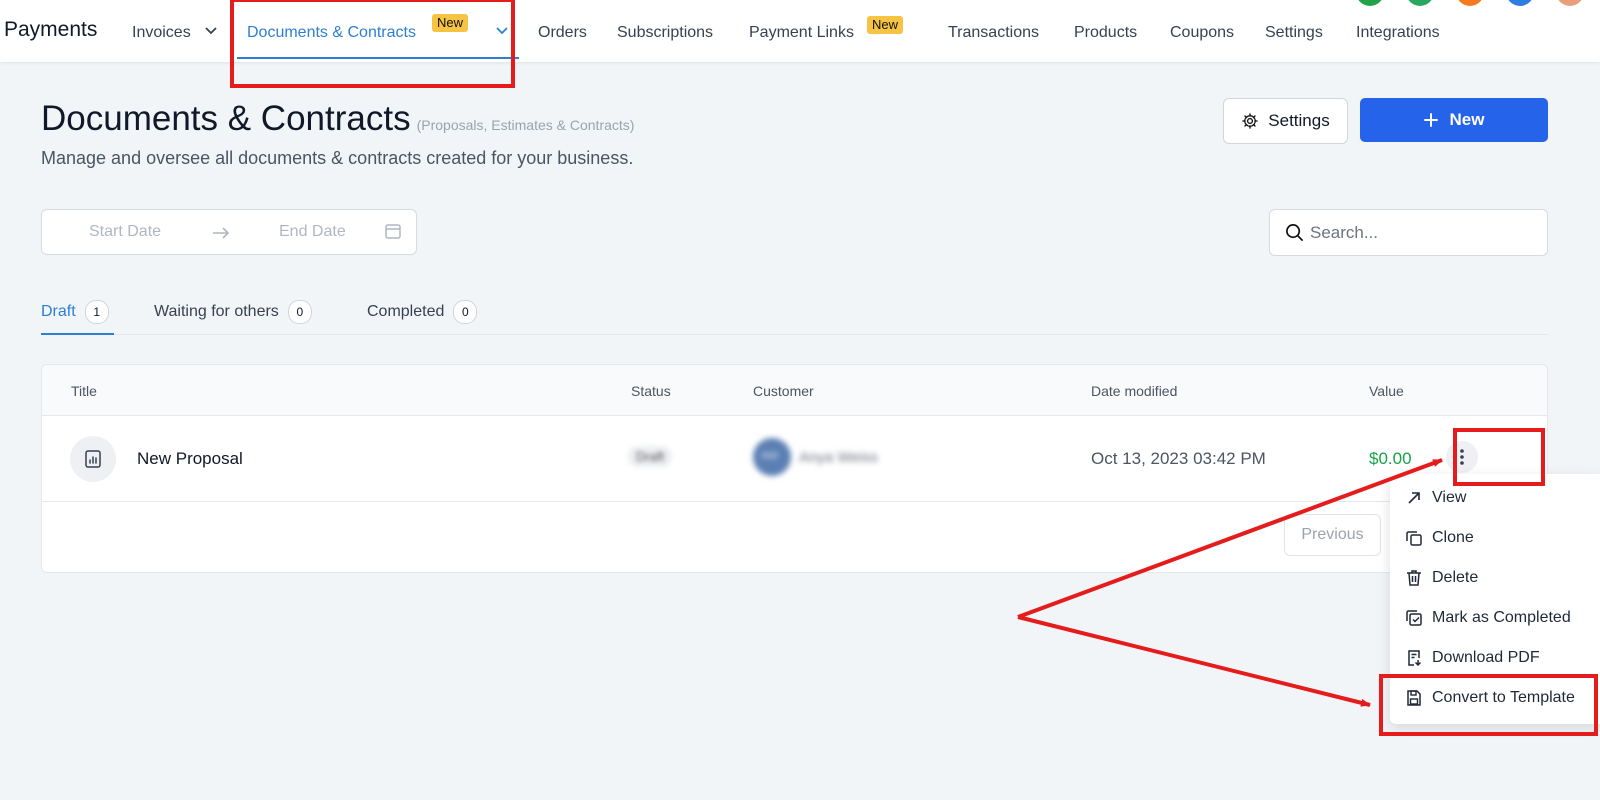  I want to click on arrow-to-convert, so click(1194, 661).